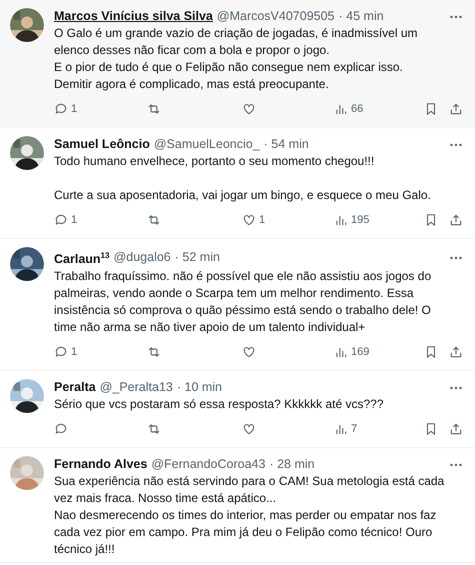 The width and height of the screenshot is (475, 565). I want to click on post-text: Sério que vcs postaram só essa resposta? Kkkkkk até vcs???, so click(219, 405).